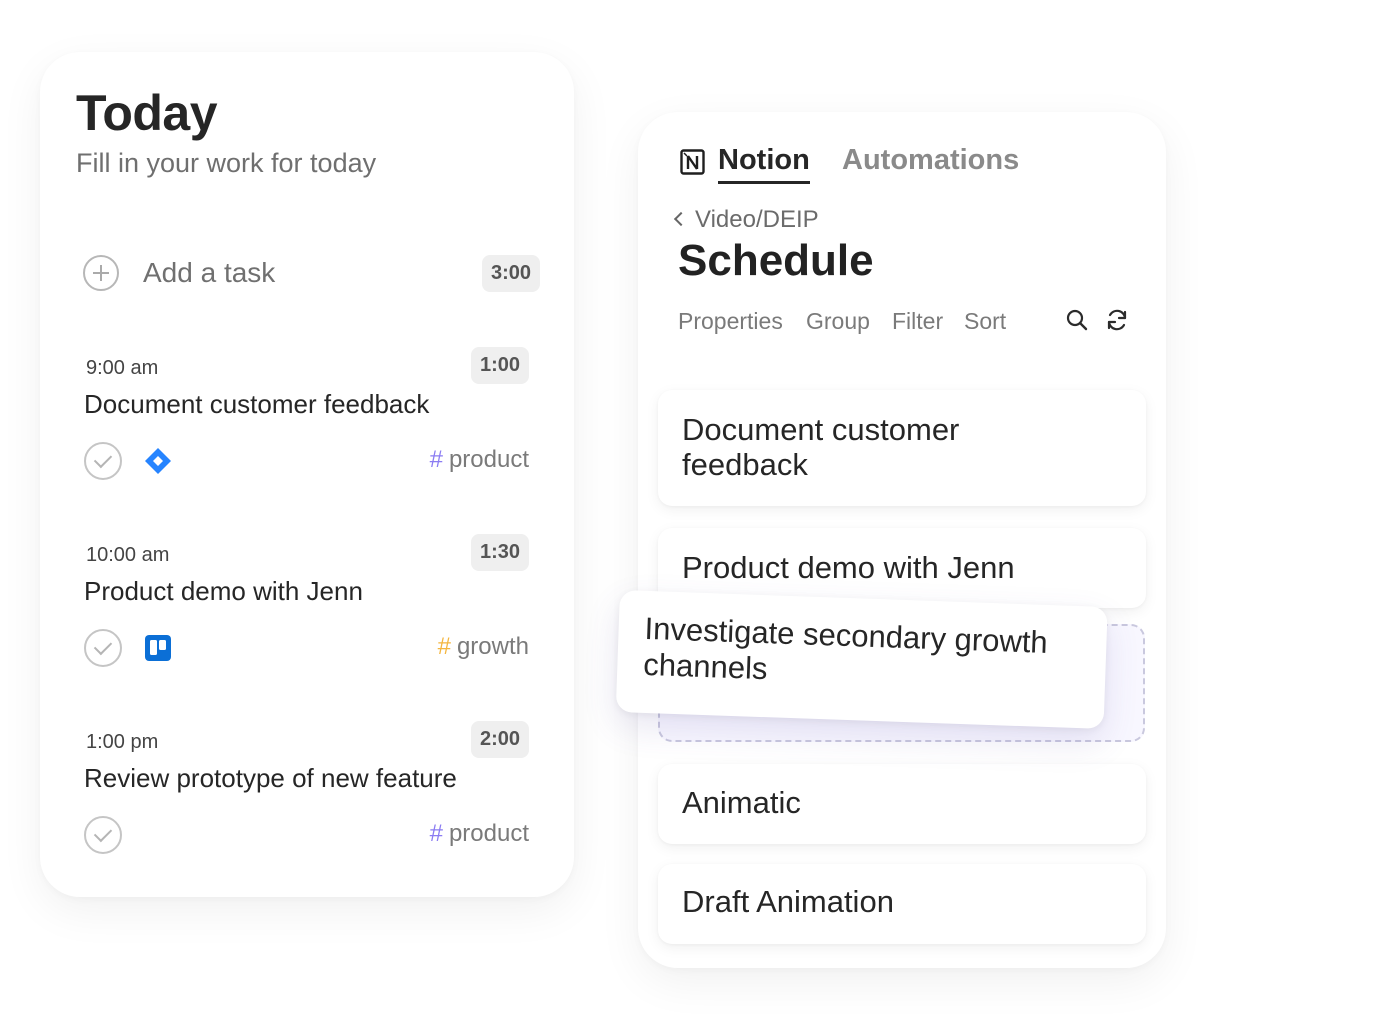  What do you see at coordinates (838, 321) in the screenshot?
I see `group-button: Group` at bounding box center [838, 321].